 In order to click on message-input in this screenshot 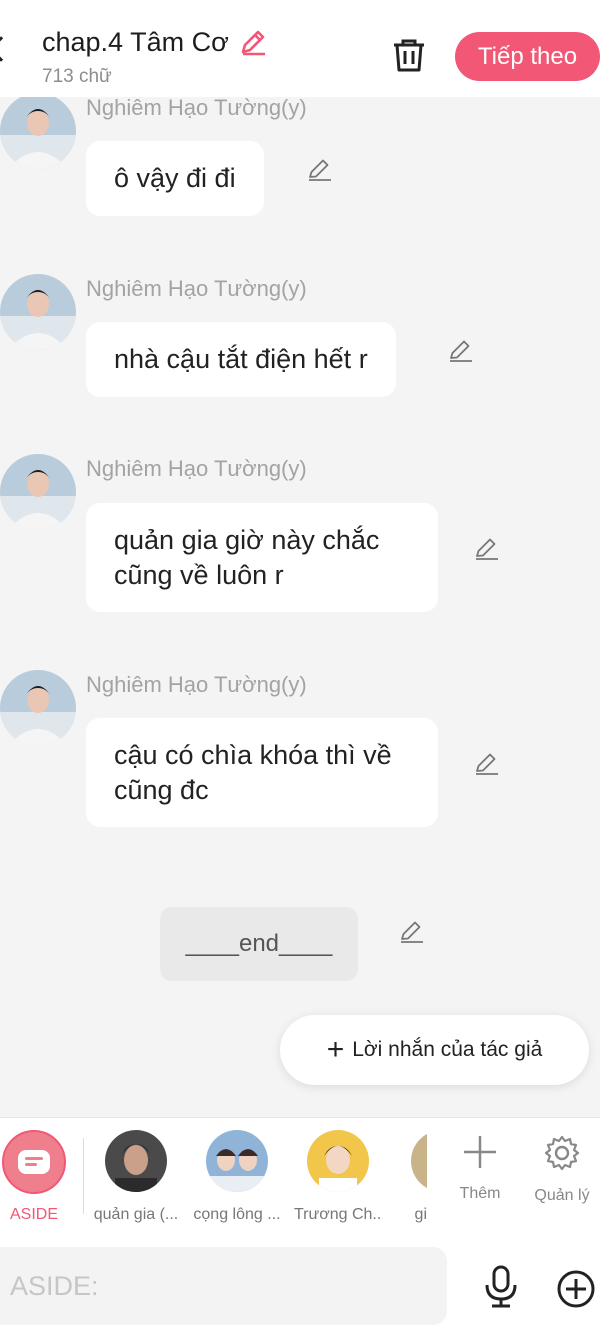, I will do `click(223, 1286)`.